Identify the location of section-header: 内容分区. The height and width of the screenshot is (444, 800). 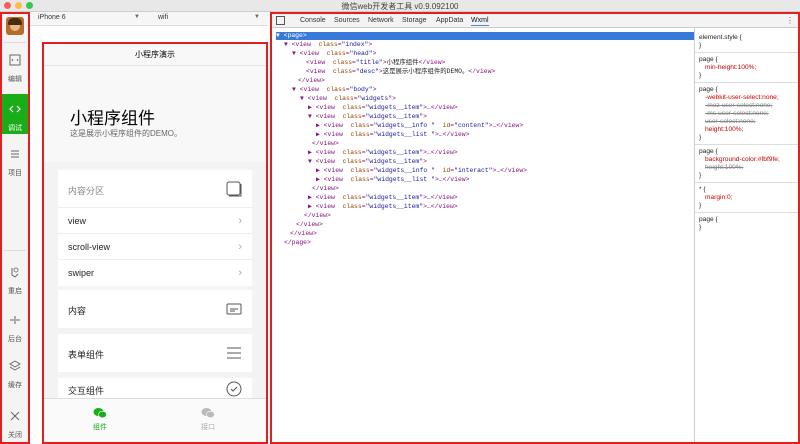
(155, 189).